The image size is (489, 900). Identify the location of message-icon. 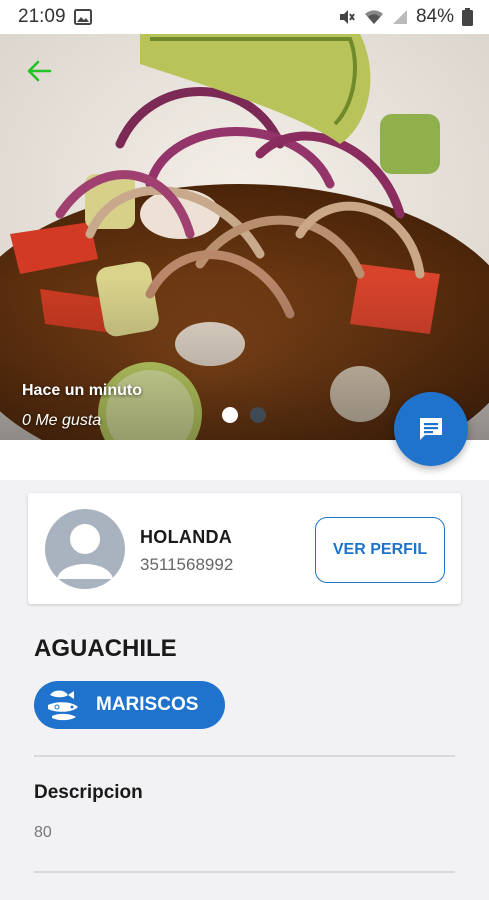
(431, 429).